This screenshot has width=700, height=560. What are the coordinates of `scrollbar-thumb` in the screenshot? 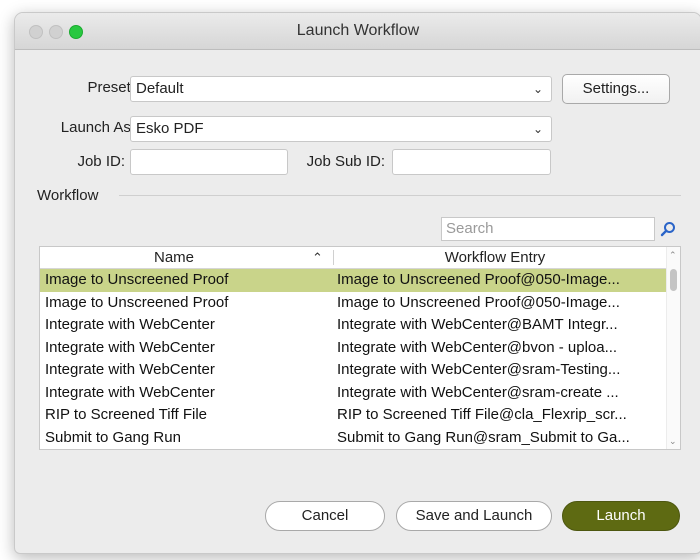 It's located at (673, 280).